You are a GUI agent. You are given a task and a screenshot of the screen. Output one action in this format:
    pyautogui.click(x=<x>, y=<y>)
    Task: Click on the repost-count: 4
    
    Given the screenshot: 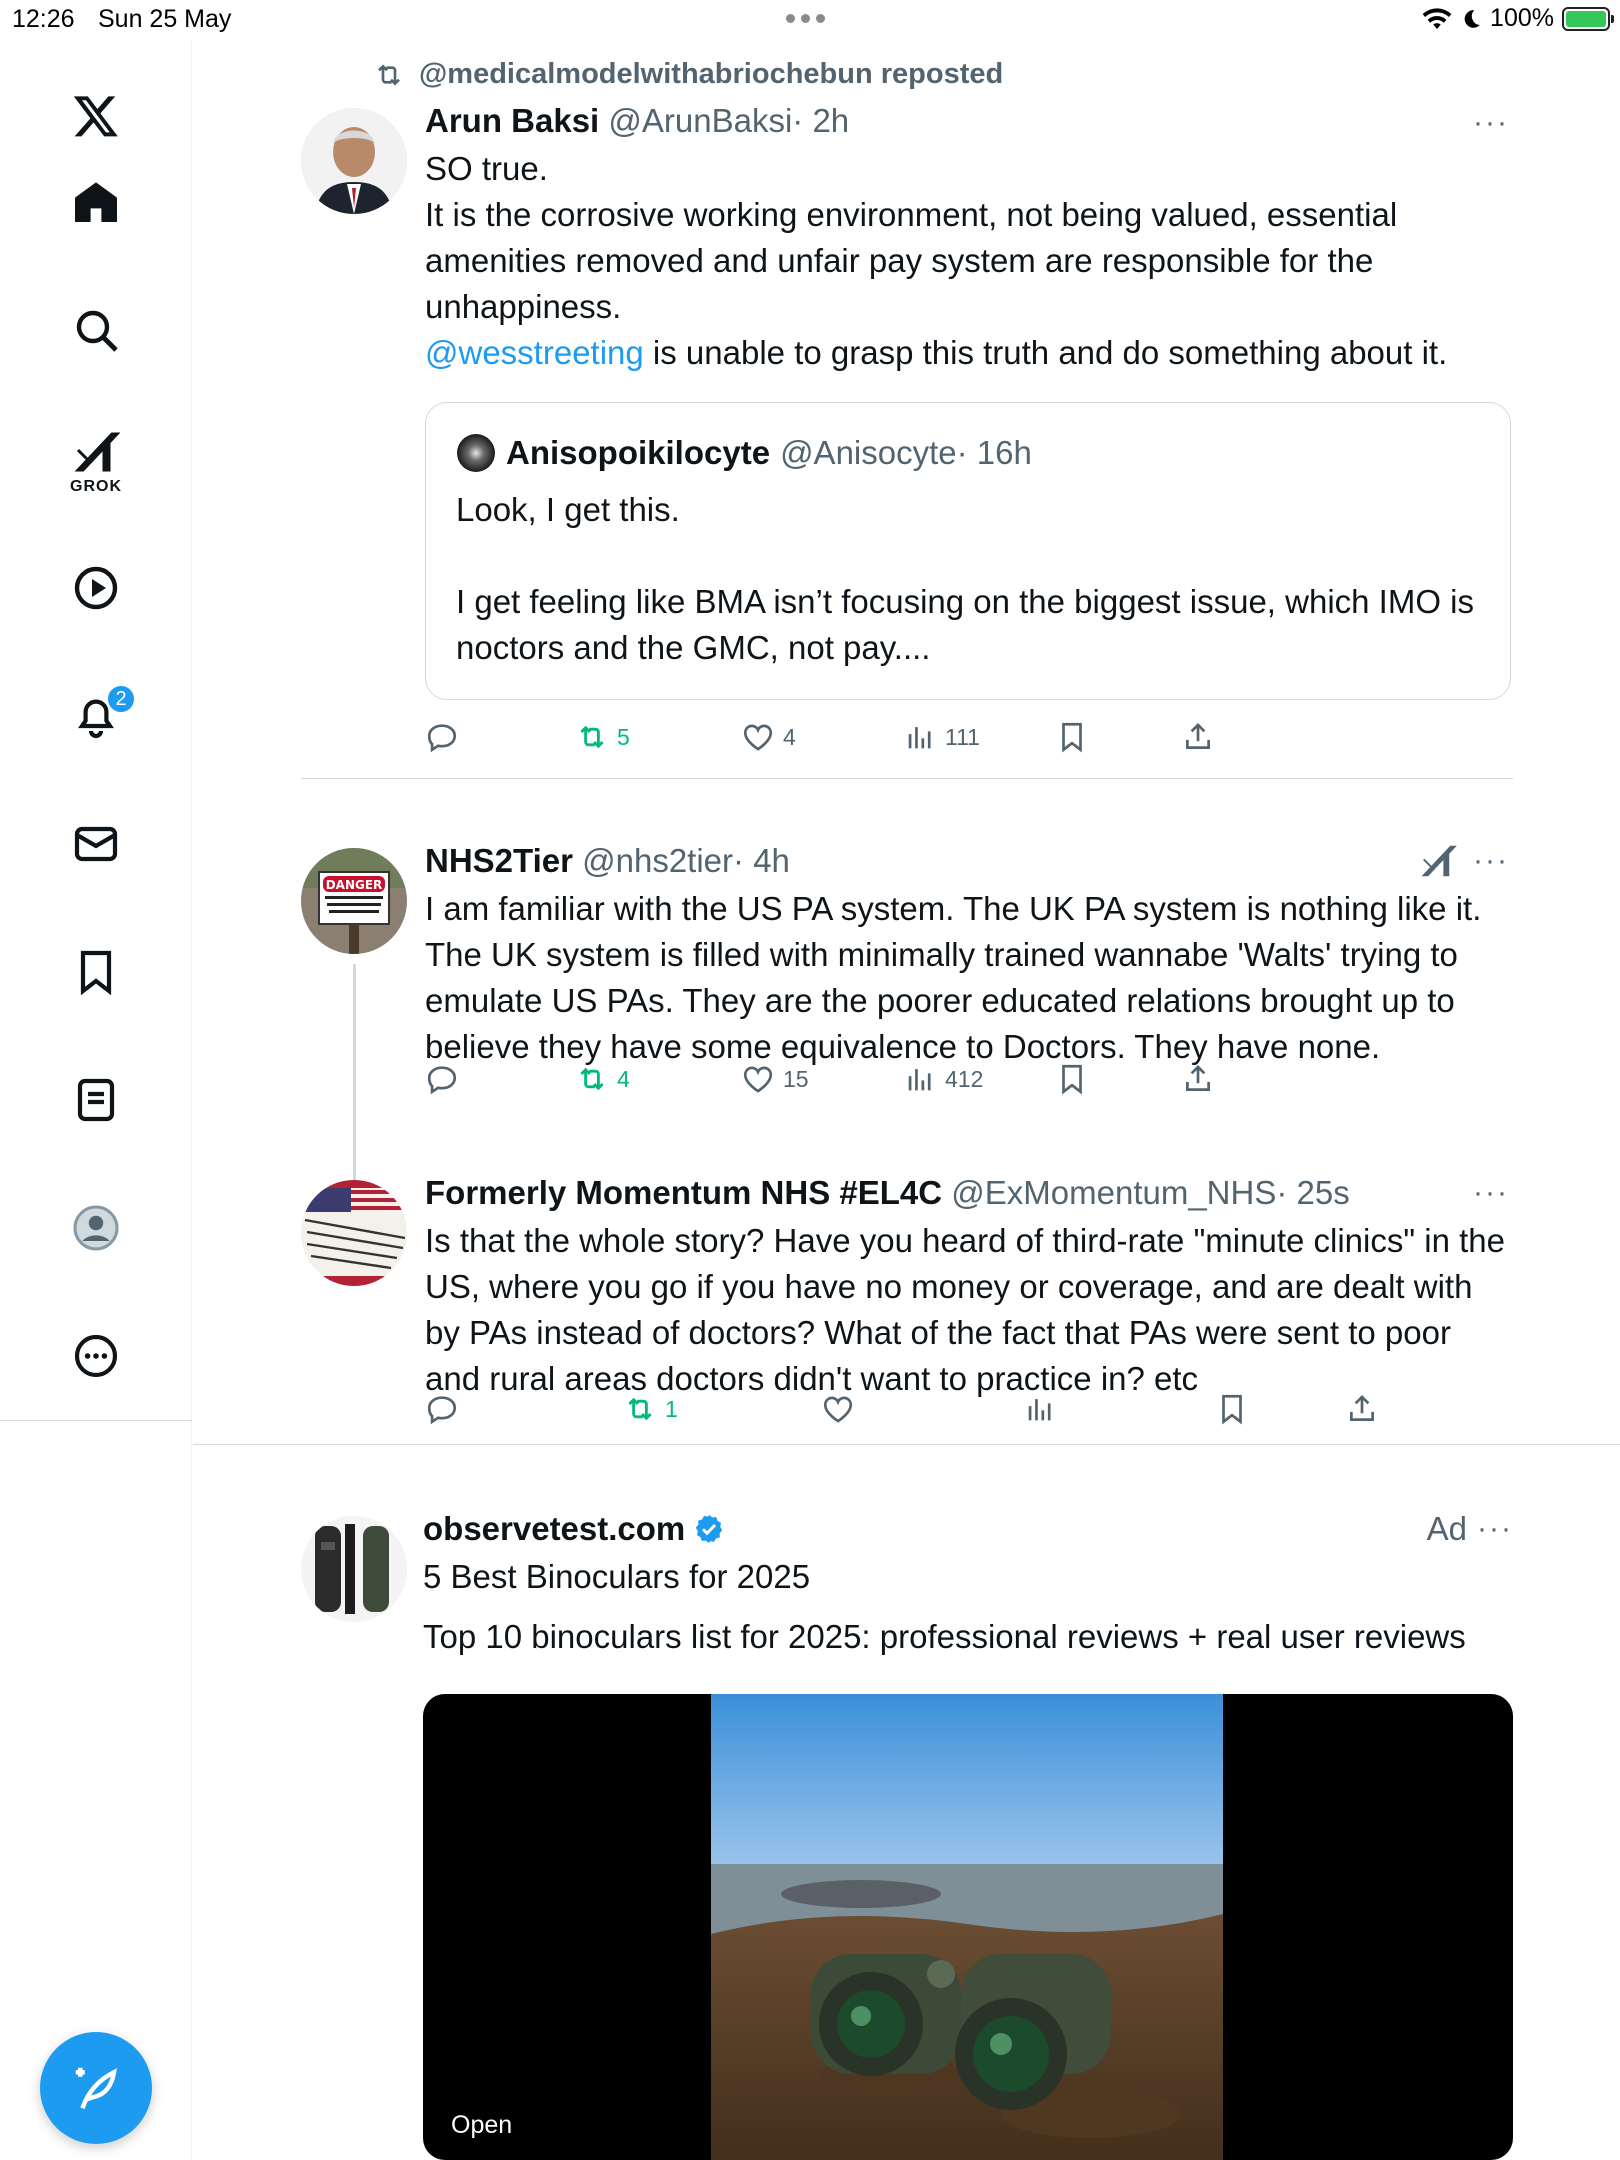 What is the action you would take?
    pyautogui.click(x=623, y=1078)
    